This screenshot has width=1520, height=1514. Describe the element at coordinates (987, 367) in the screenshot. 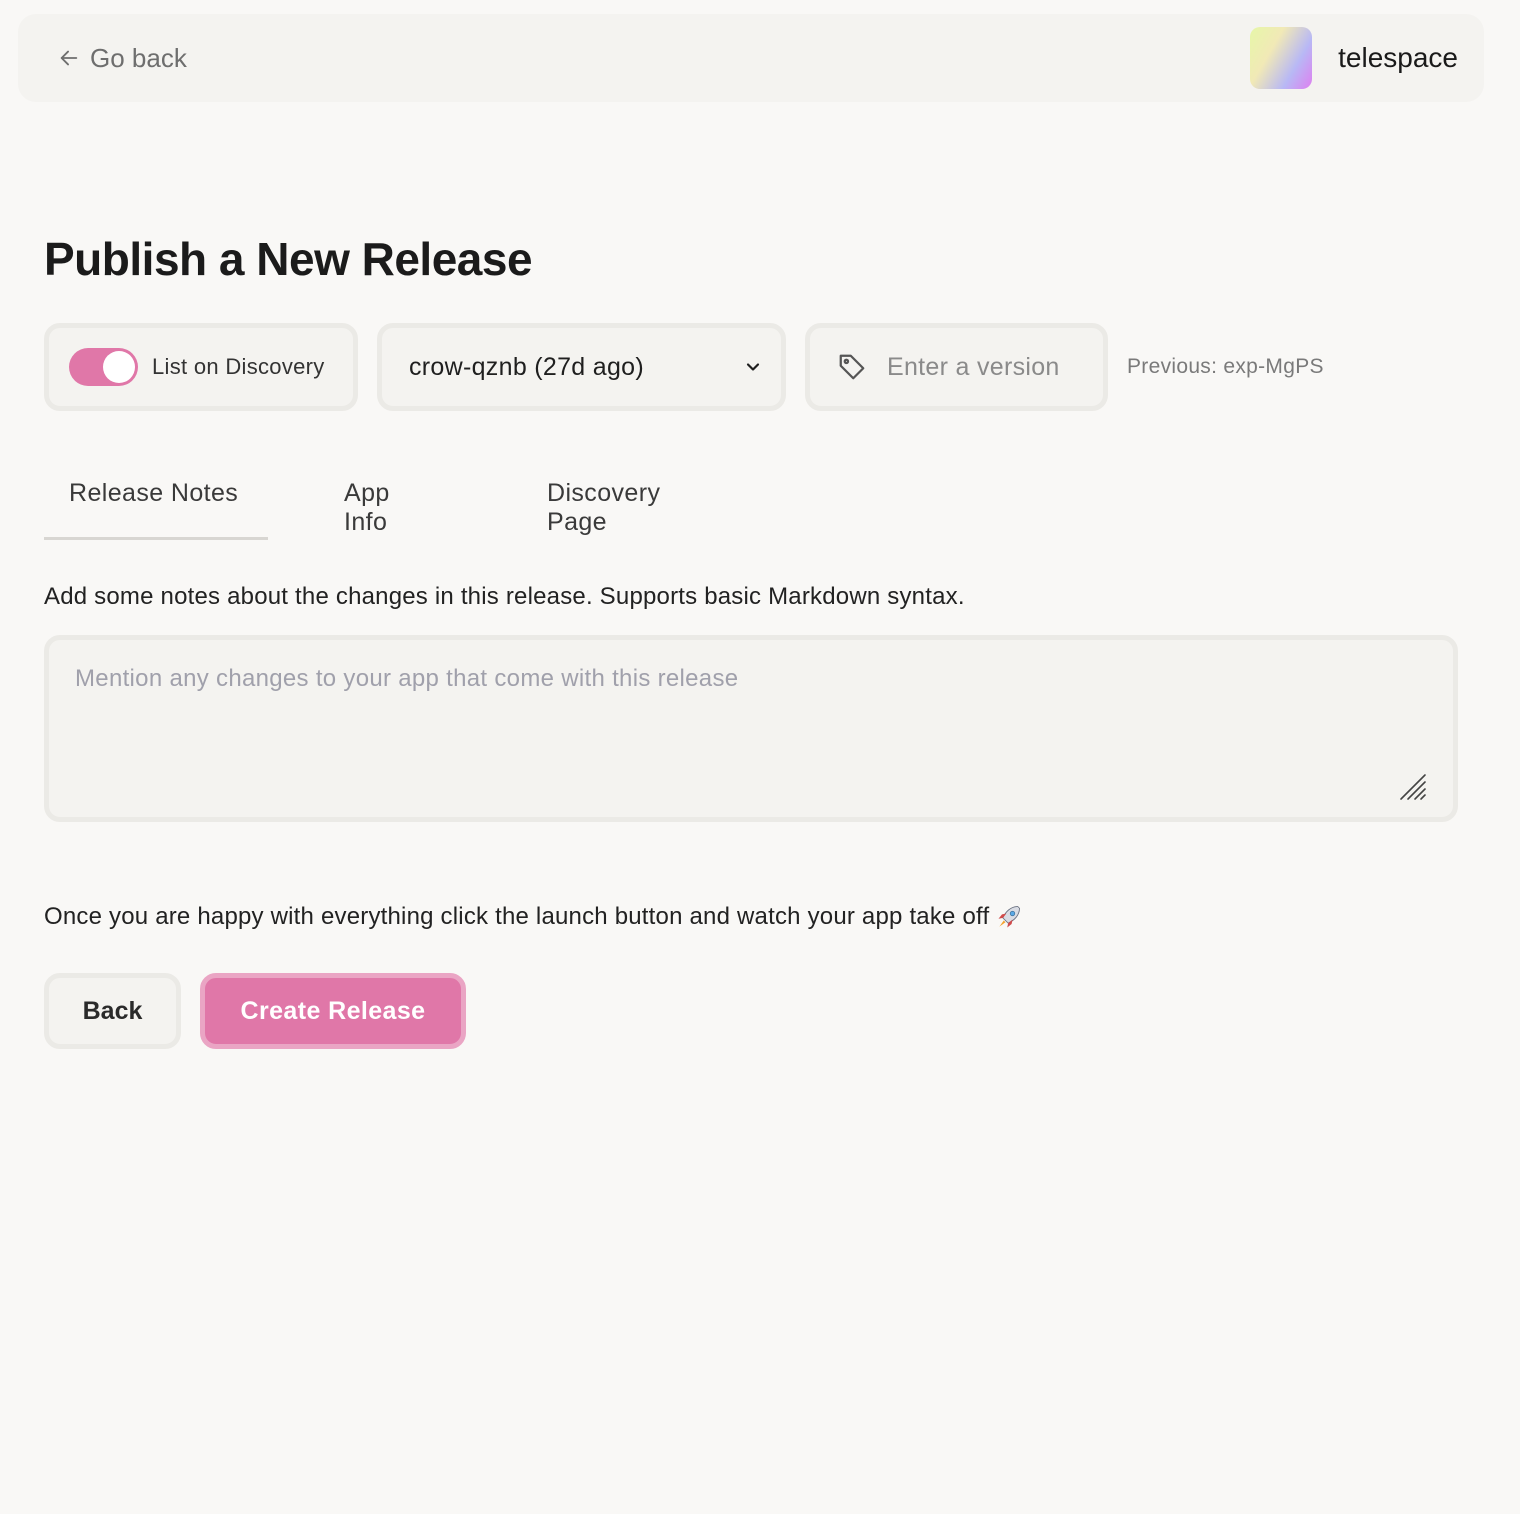

I see `version-input` at that location.